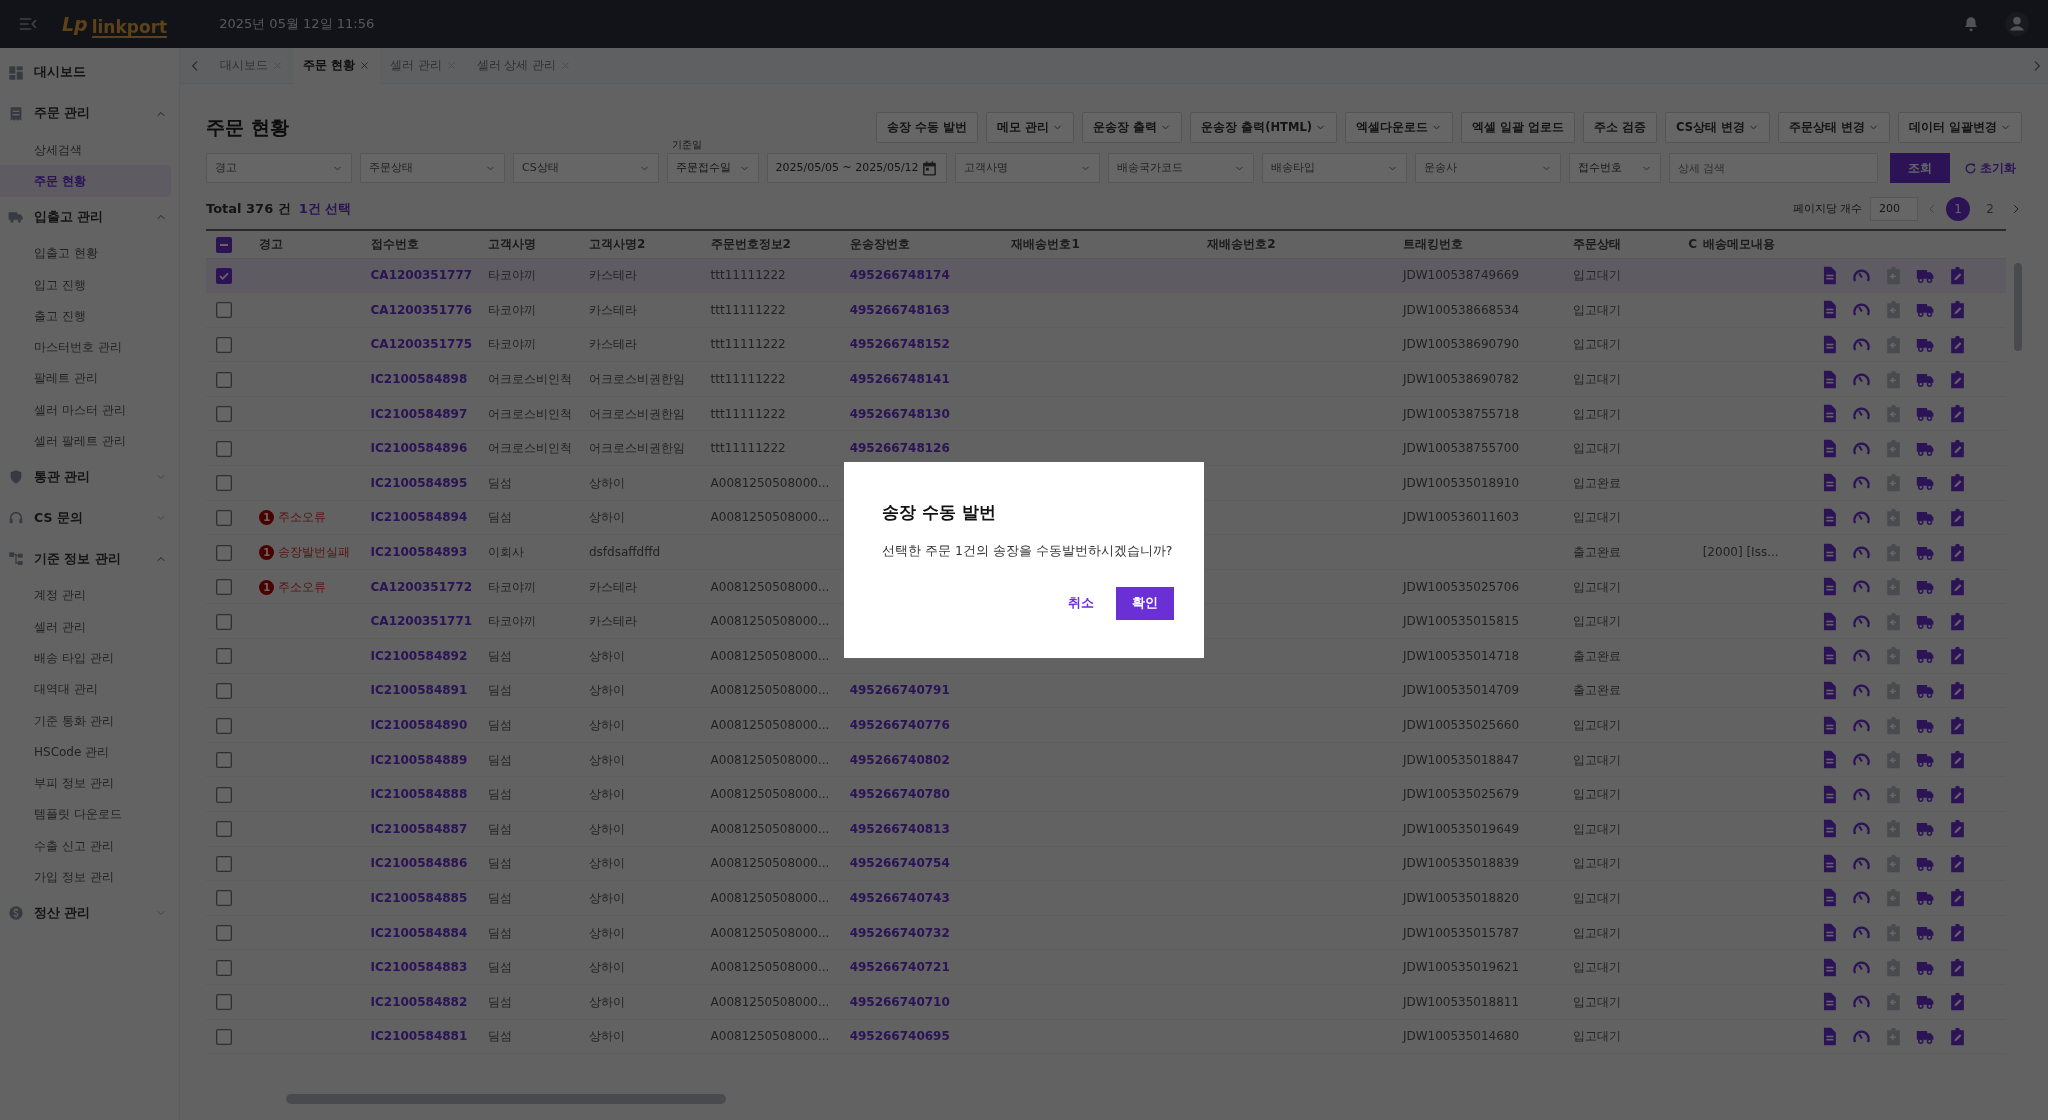  What do you see at coordinates (85, 378) in the screenshot?
I see `sidebar-item: 팔레트 관리` at bounding box center [85, 378].